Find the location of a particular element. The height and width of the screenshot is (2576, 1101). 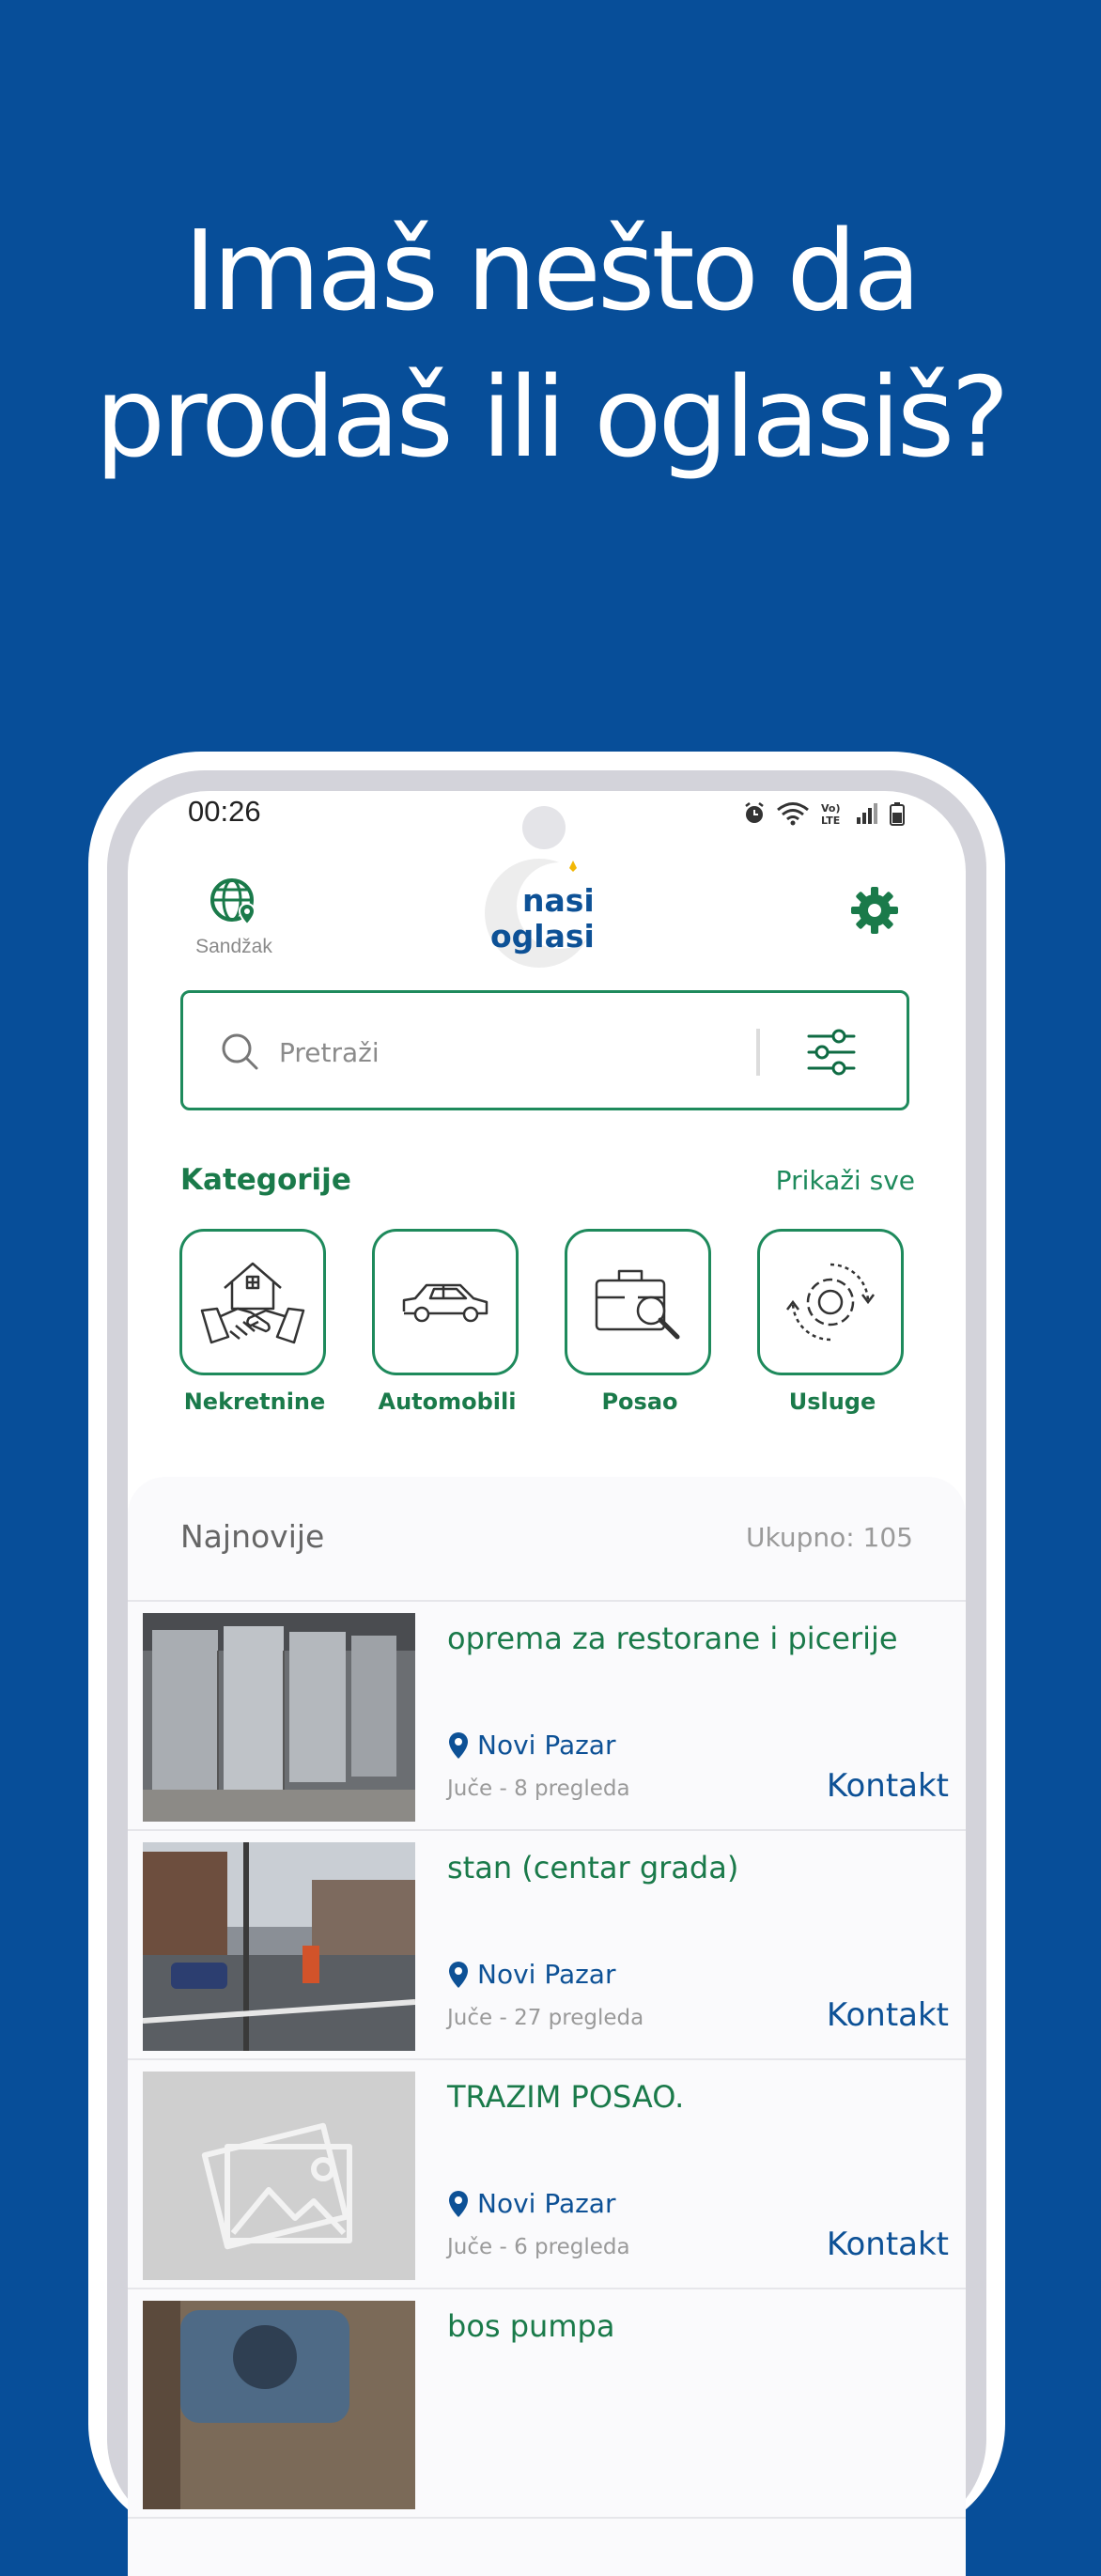

show-all-link: Prikaži sve is located at coordinates (845, 1181).